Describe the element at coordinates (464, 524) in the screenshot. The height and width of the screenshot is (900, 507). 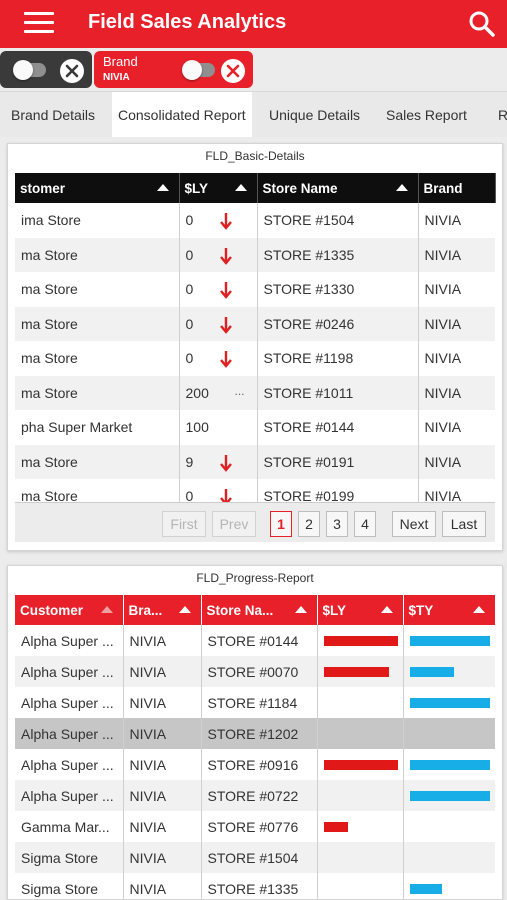
I see `last-page-button: Last` at that location.